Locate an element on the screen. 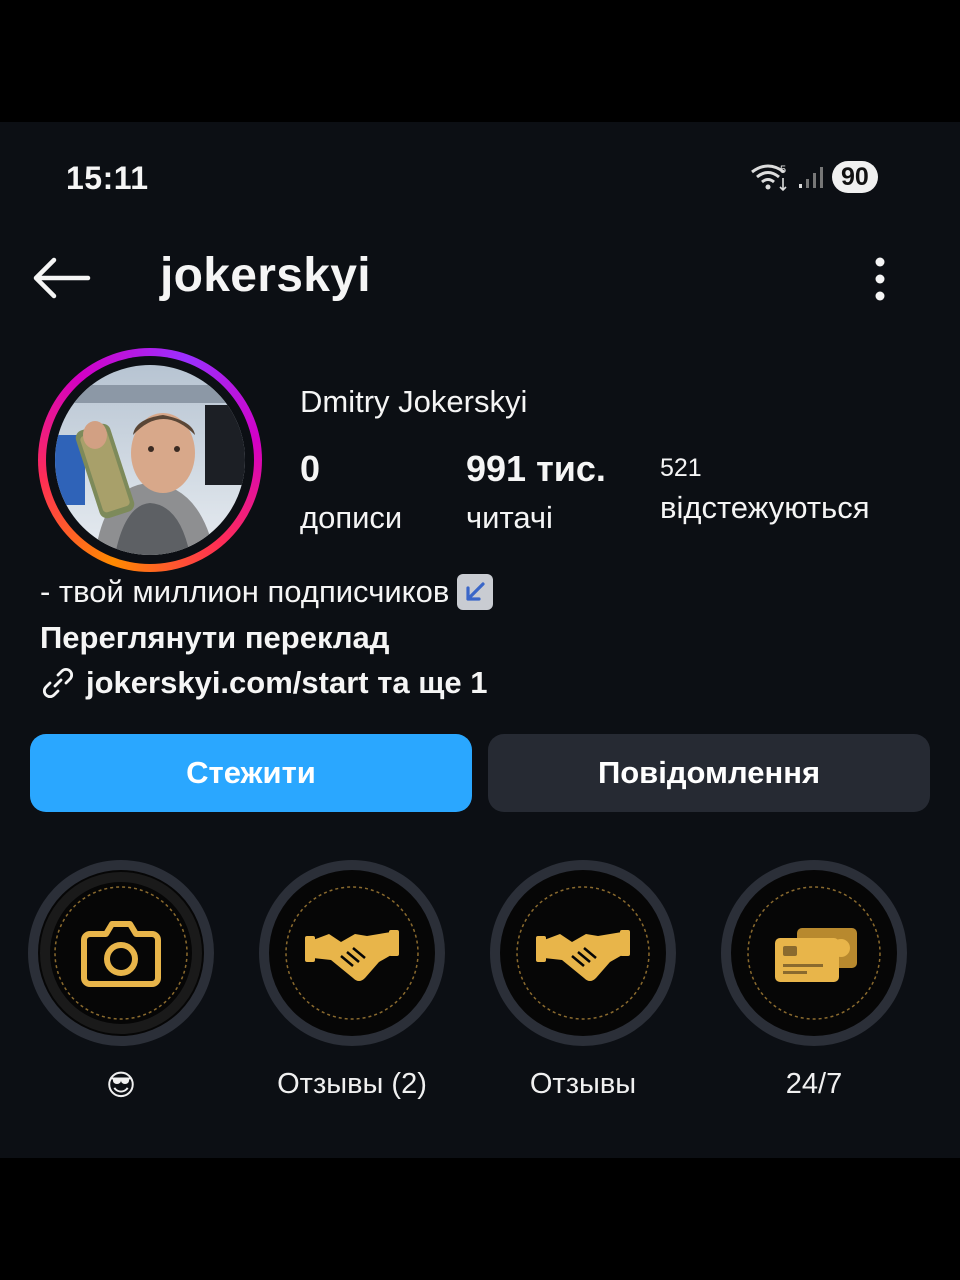 This screenshot has height=1280, width=960. following-count: 521 is located at coordinates (681, 468).